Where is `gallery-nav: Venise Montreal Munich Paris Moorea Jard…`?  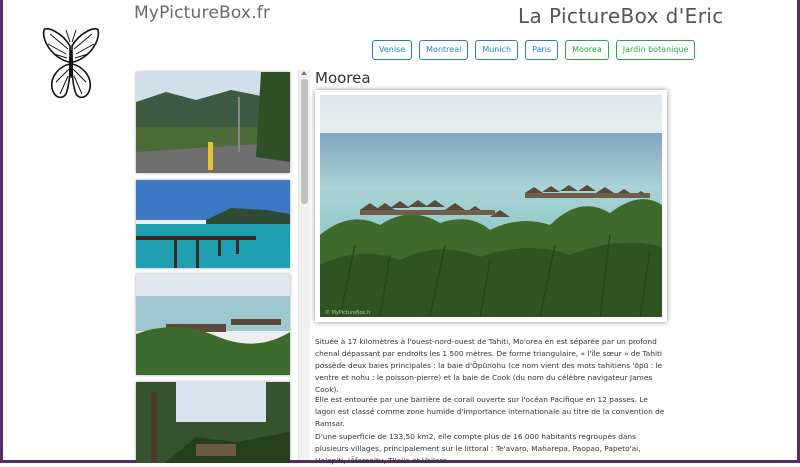 gallery-nav: Venise Montreal Munich Paris Moorea Jard… is located at coordinates (534, 50).